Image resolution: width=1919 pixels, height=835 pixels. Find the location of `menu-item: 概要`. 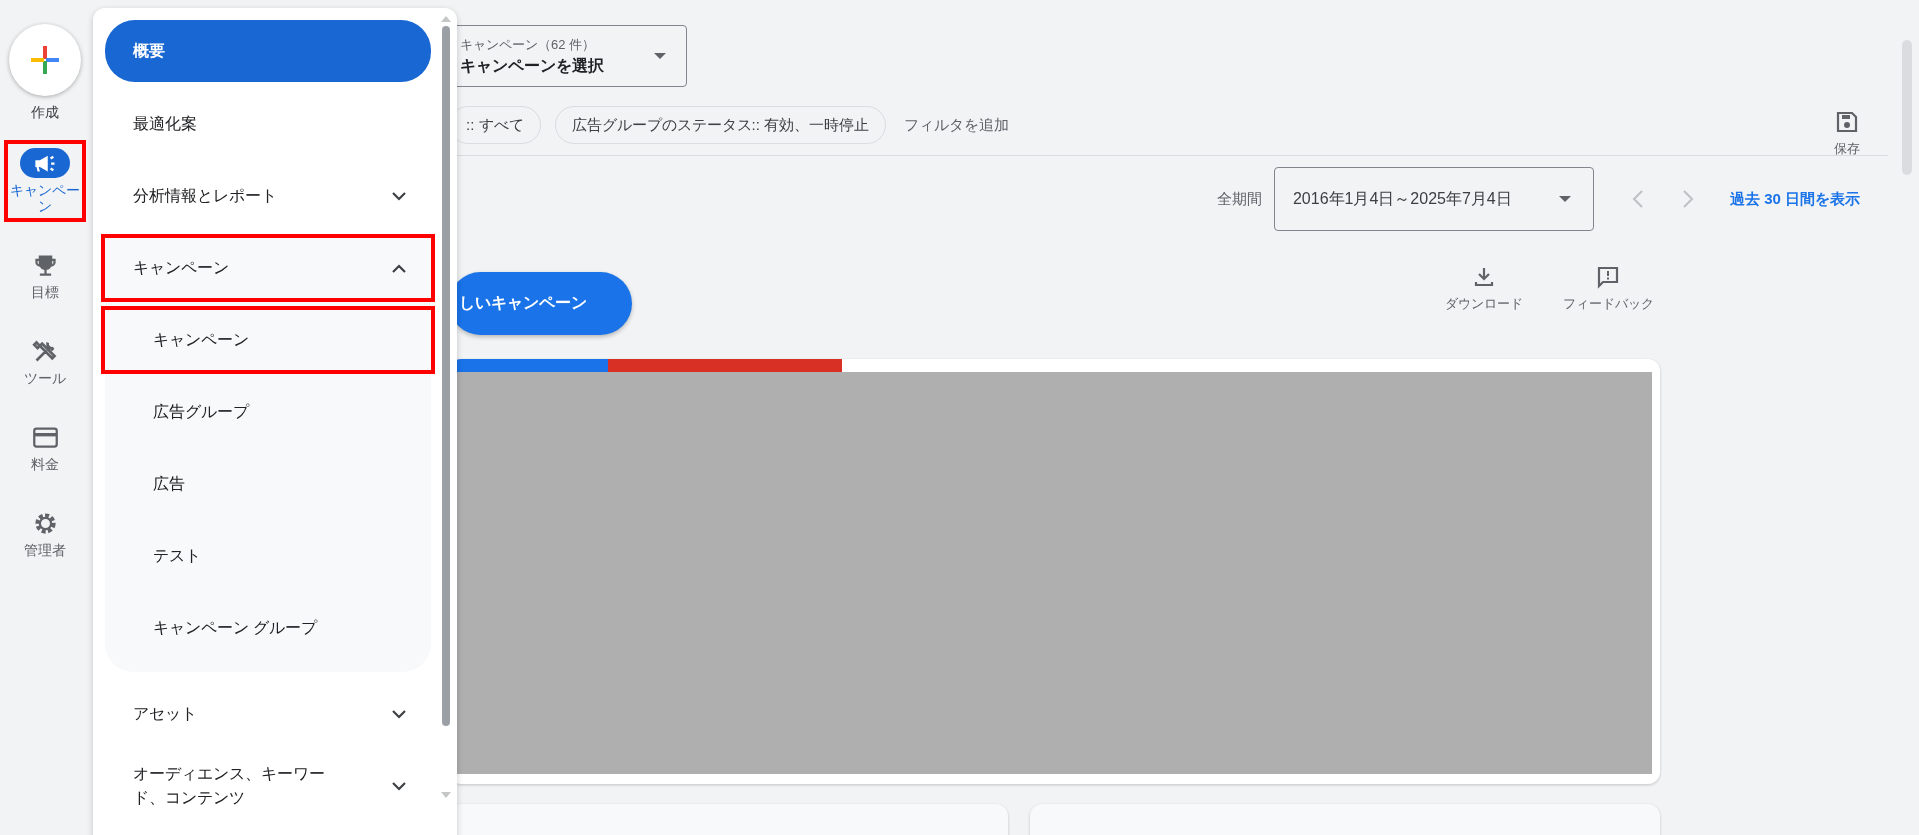

menu-item: 概要 is located at coordinates (268, 51).